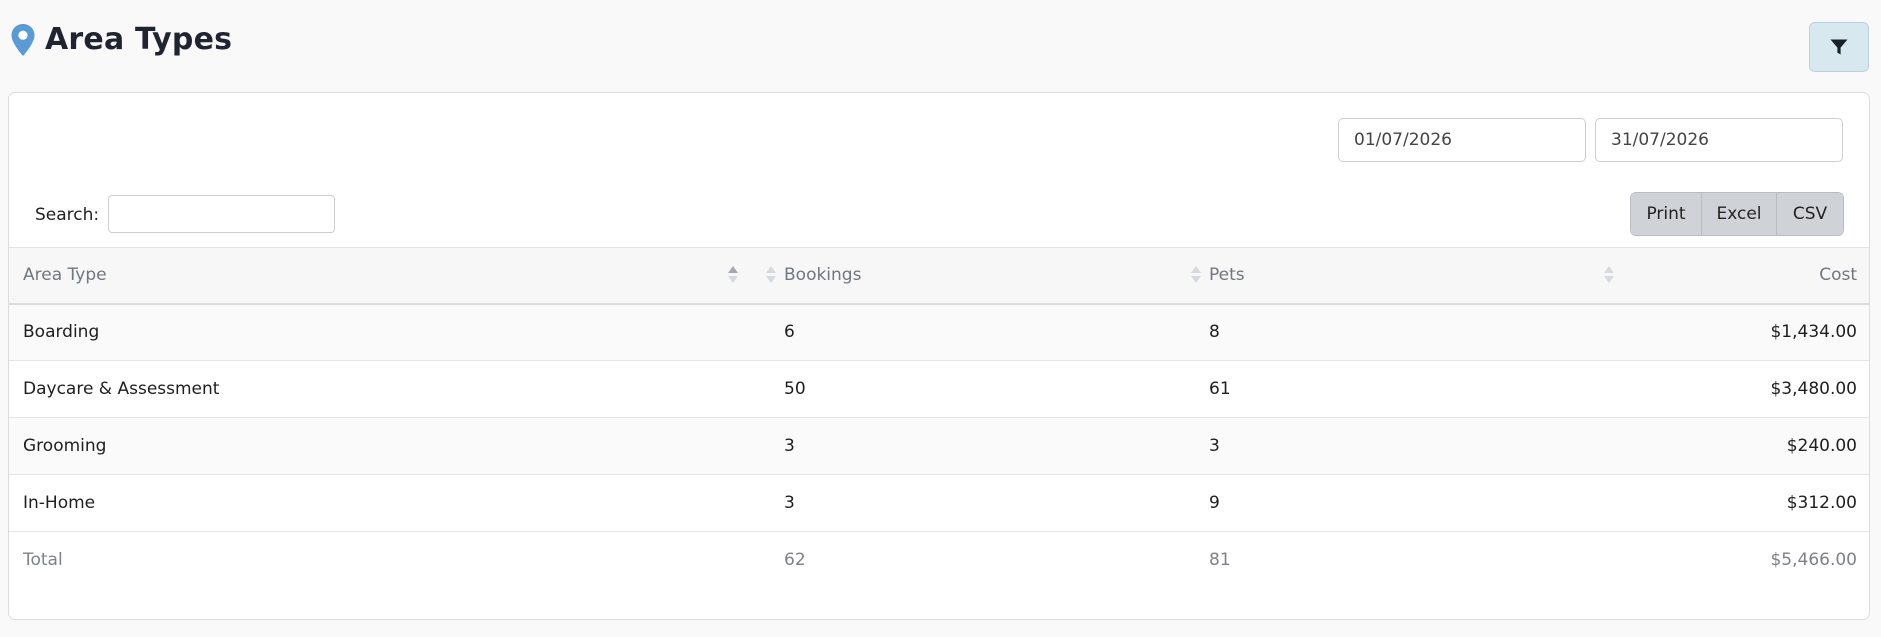  What do you see at coordinates (1399, 332) in the screenshot?
I see `cell-pets: 8` at bounding box center [1399, 332].